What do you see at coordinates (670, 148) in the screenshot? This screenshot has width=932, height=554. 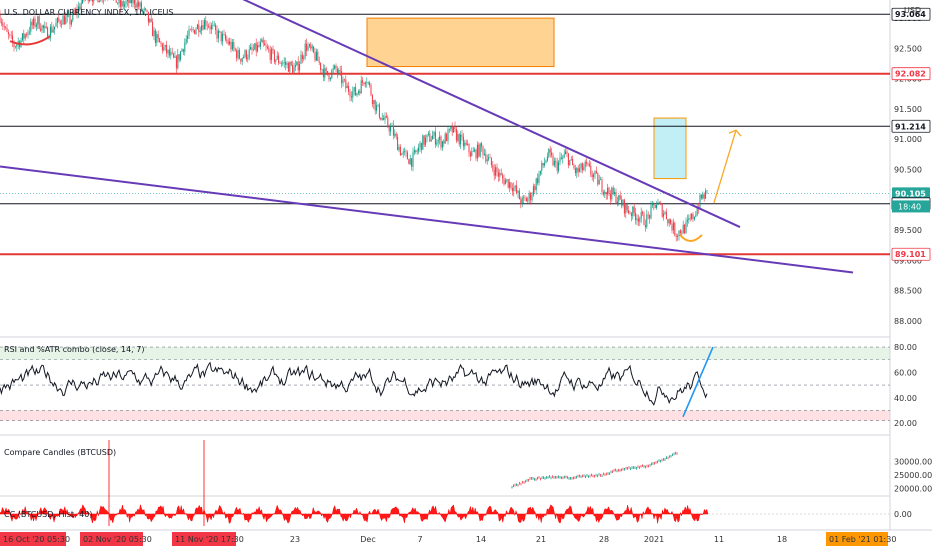 I see `blue-zone-box` at bounding box center [670, 148].